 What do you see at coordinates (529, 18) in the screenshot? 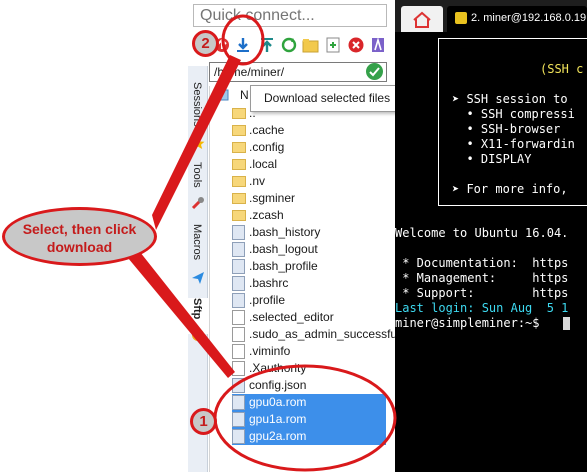
I see `terminal-tab-label: 2. miner@192.168.0.19` at bounding box center [529, 18].